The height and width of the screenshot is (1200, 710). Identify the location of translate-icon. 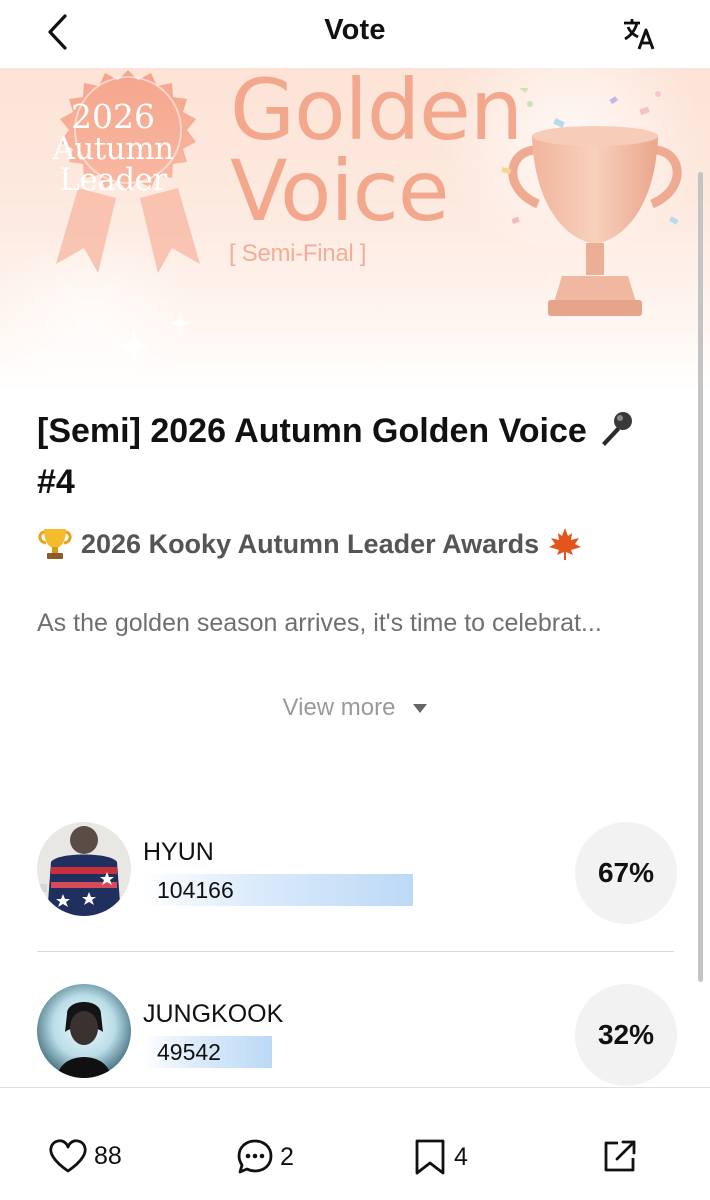
(639, 34).